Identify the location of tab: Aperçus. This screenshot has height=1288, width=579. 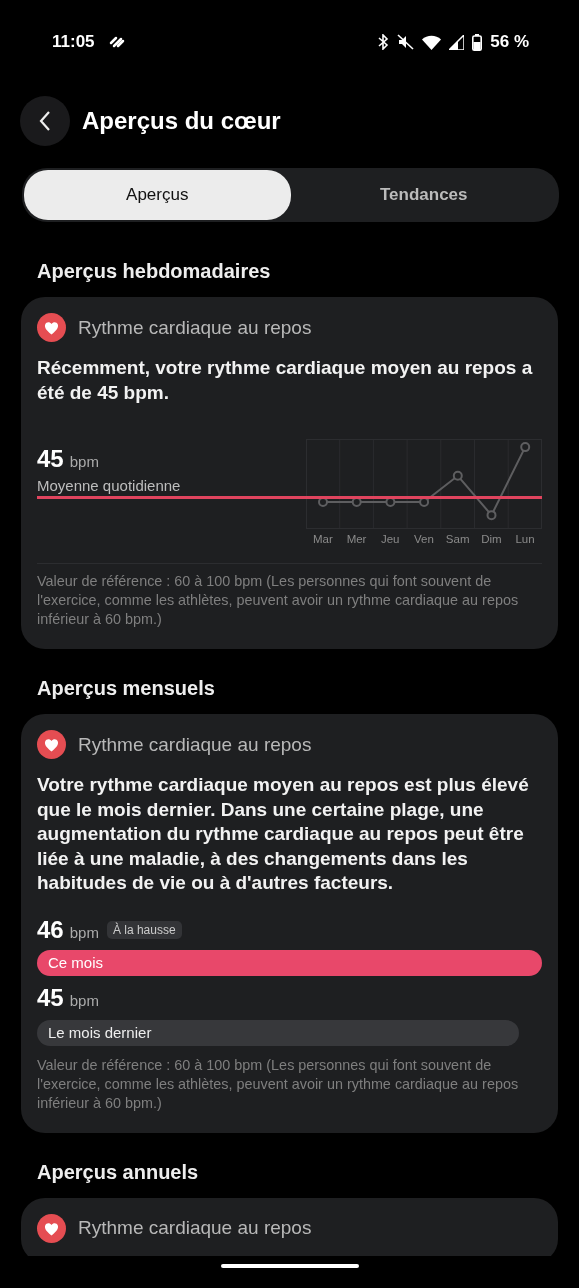
(157, 195).